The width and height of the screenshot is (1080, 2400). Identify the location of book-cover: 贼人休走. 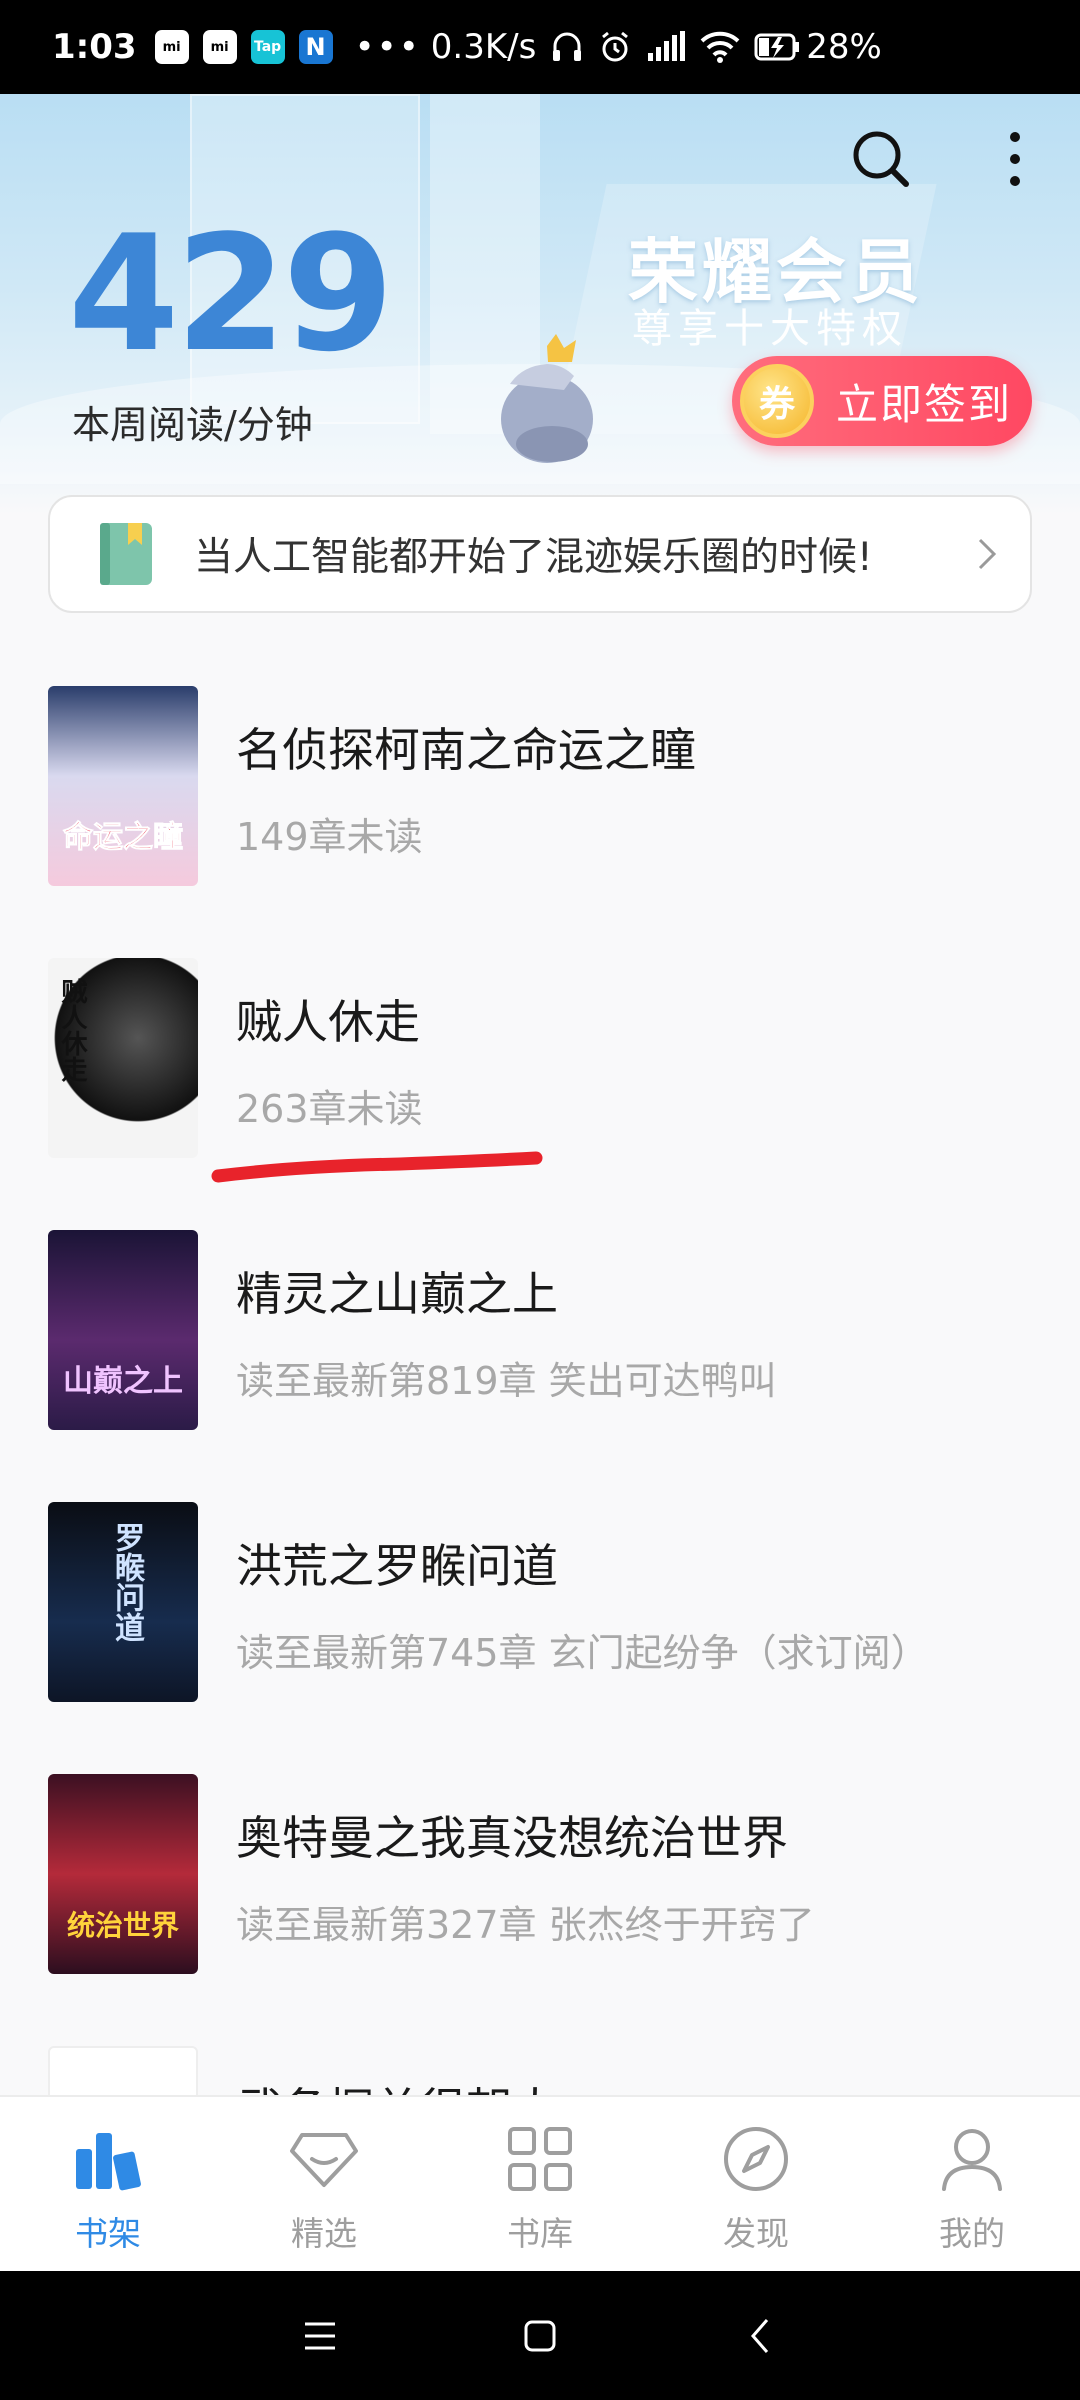
(123, 1058).